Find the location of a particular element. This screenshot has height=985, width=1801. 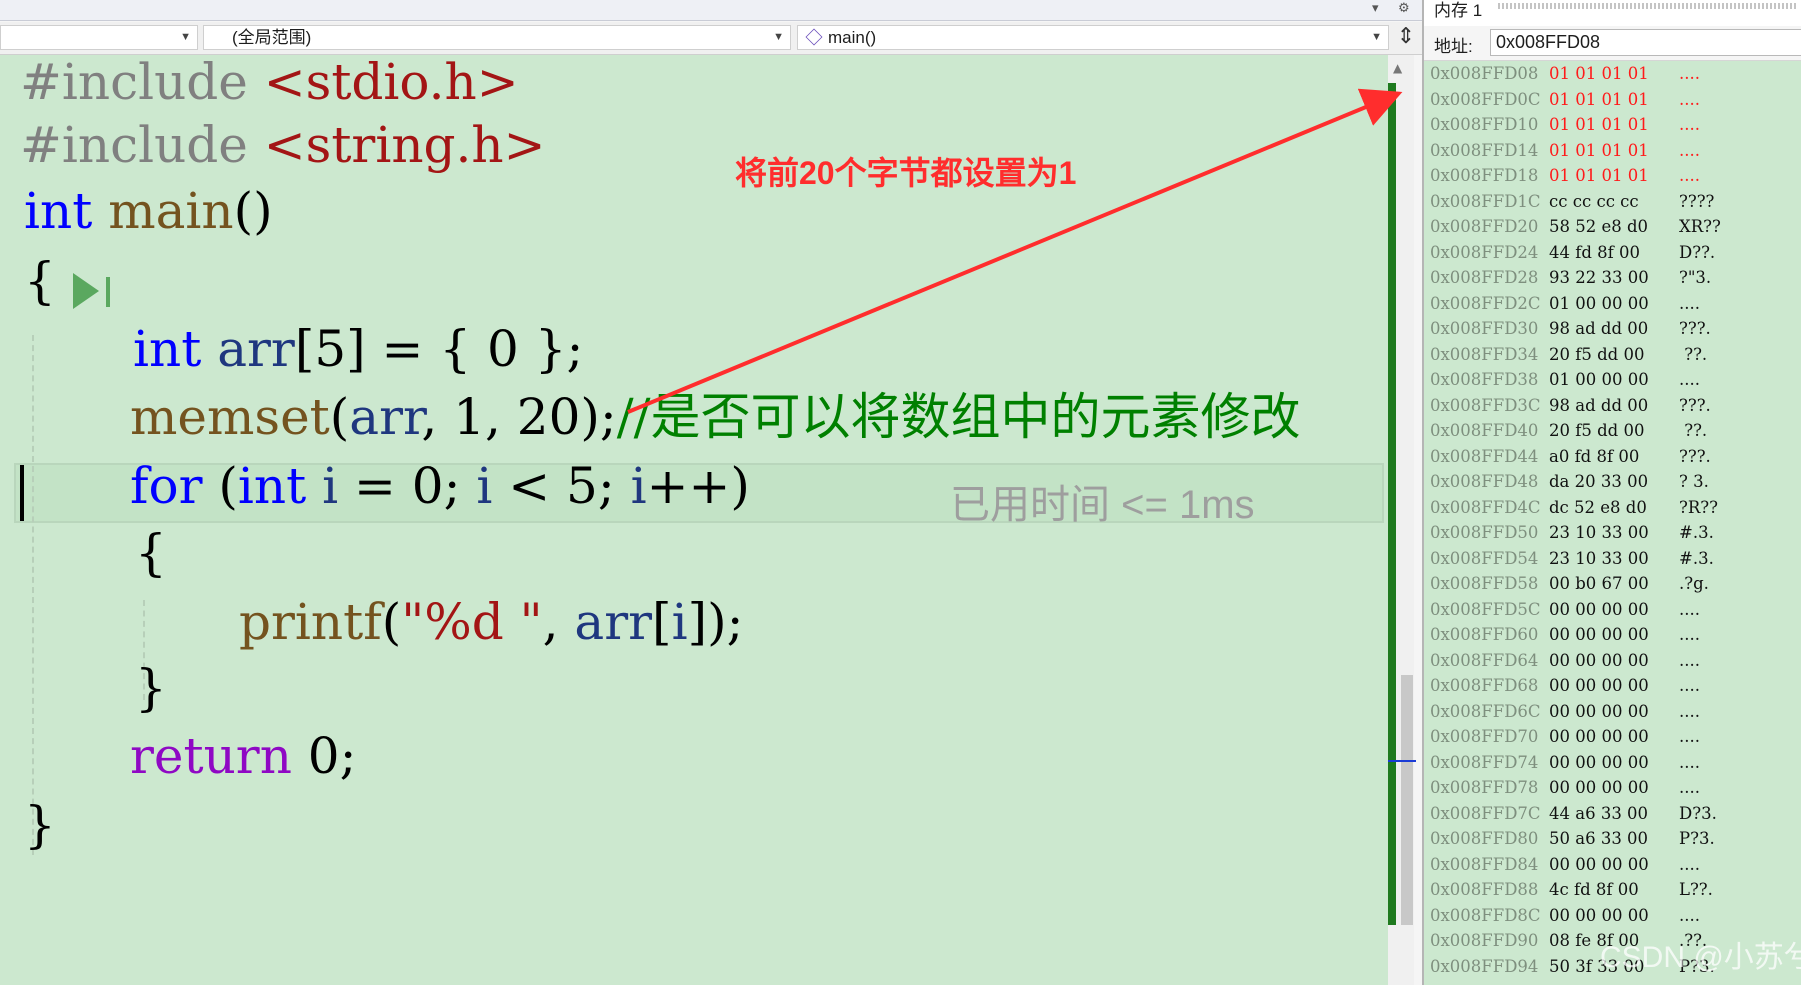

memory-row: 0x008FFD80 50 a6 33 00 P?3. is located at coordinates (1572, 838).